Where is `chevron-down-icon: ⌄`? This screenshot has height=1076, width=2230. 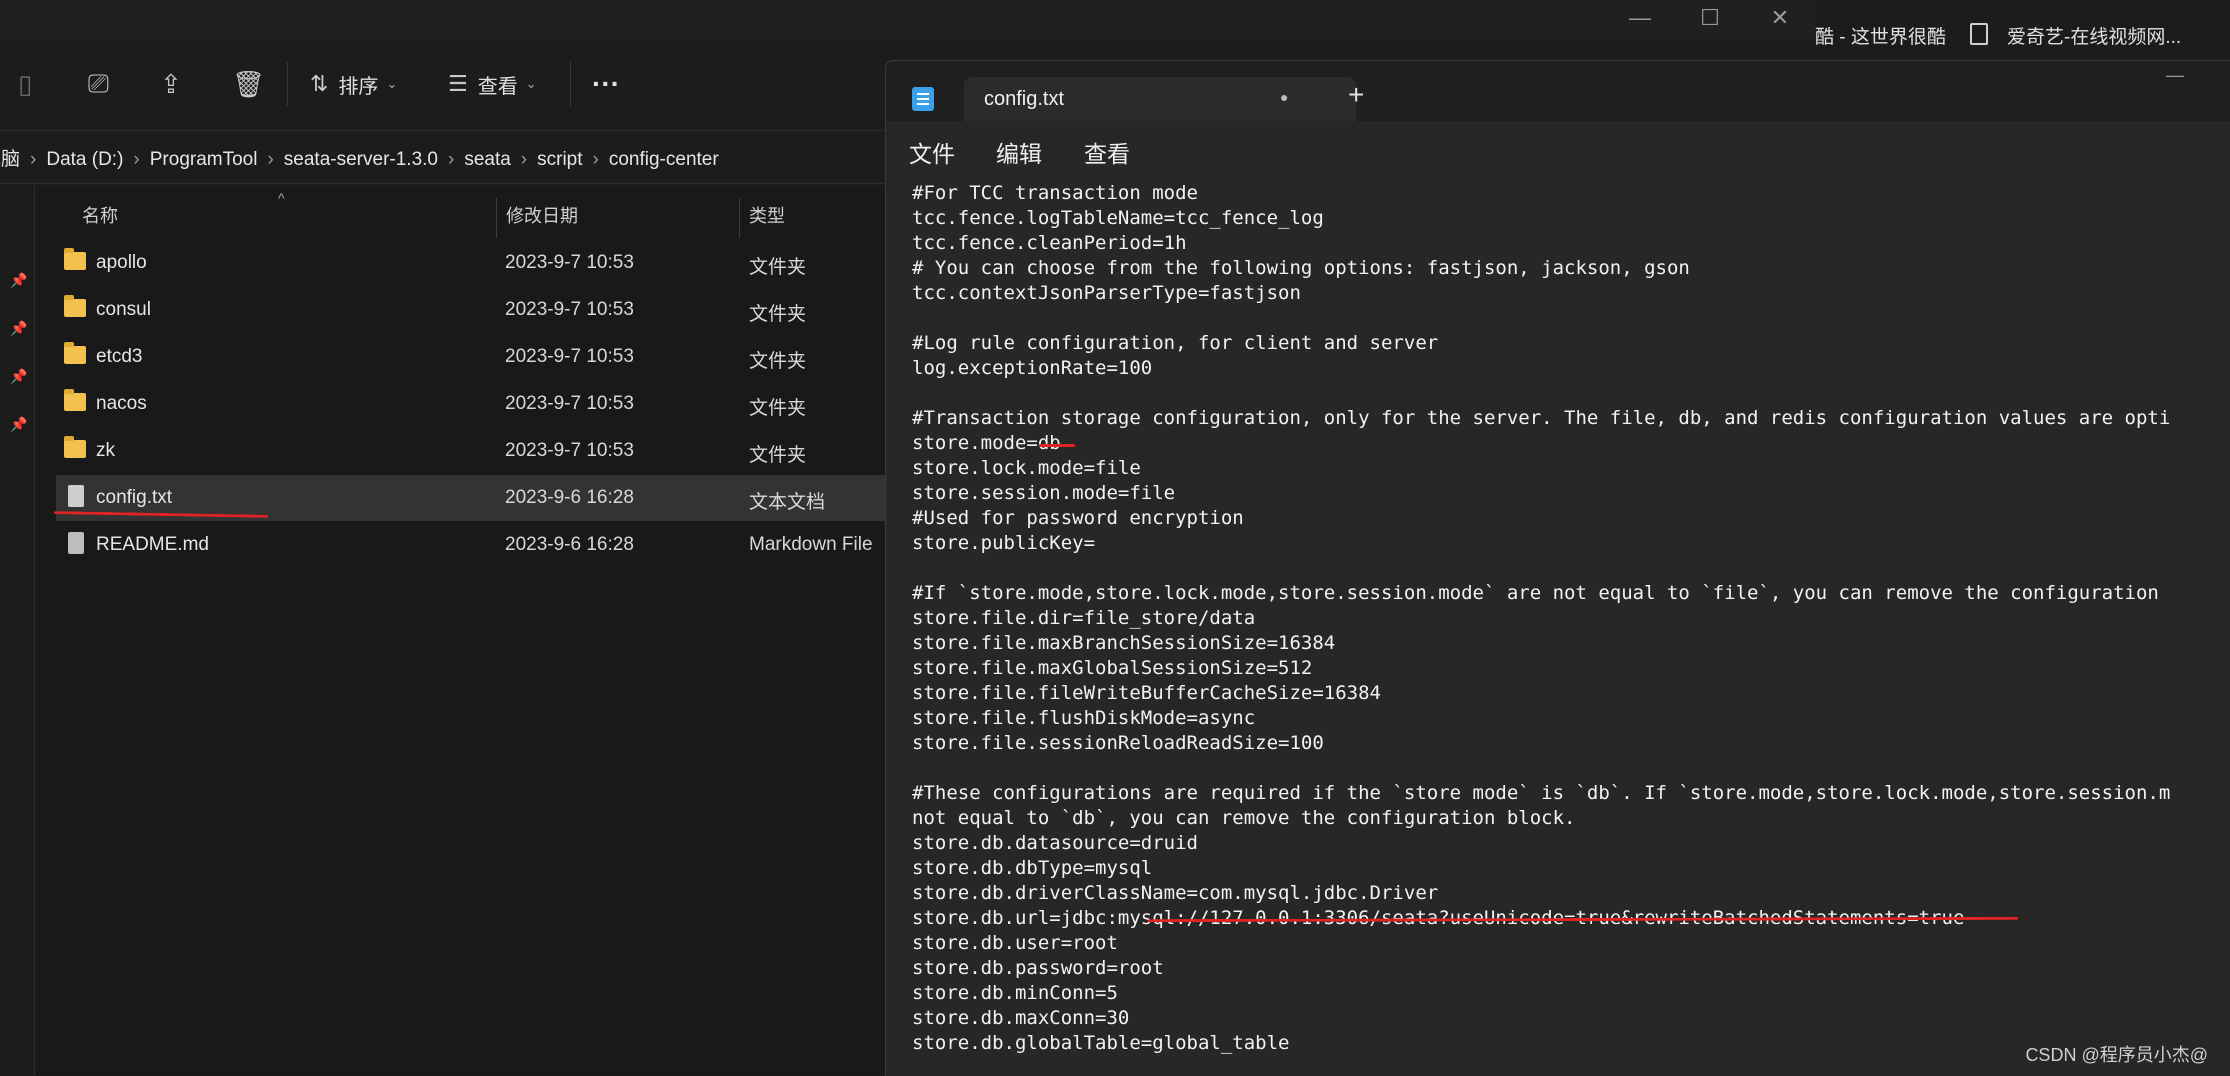 chevron-down-icon: ⌄ is located at coordinates (531, 83).